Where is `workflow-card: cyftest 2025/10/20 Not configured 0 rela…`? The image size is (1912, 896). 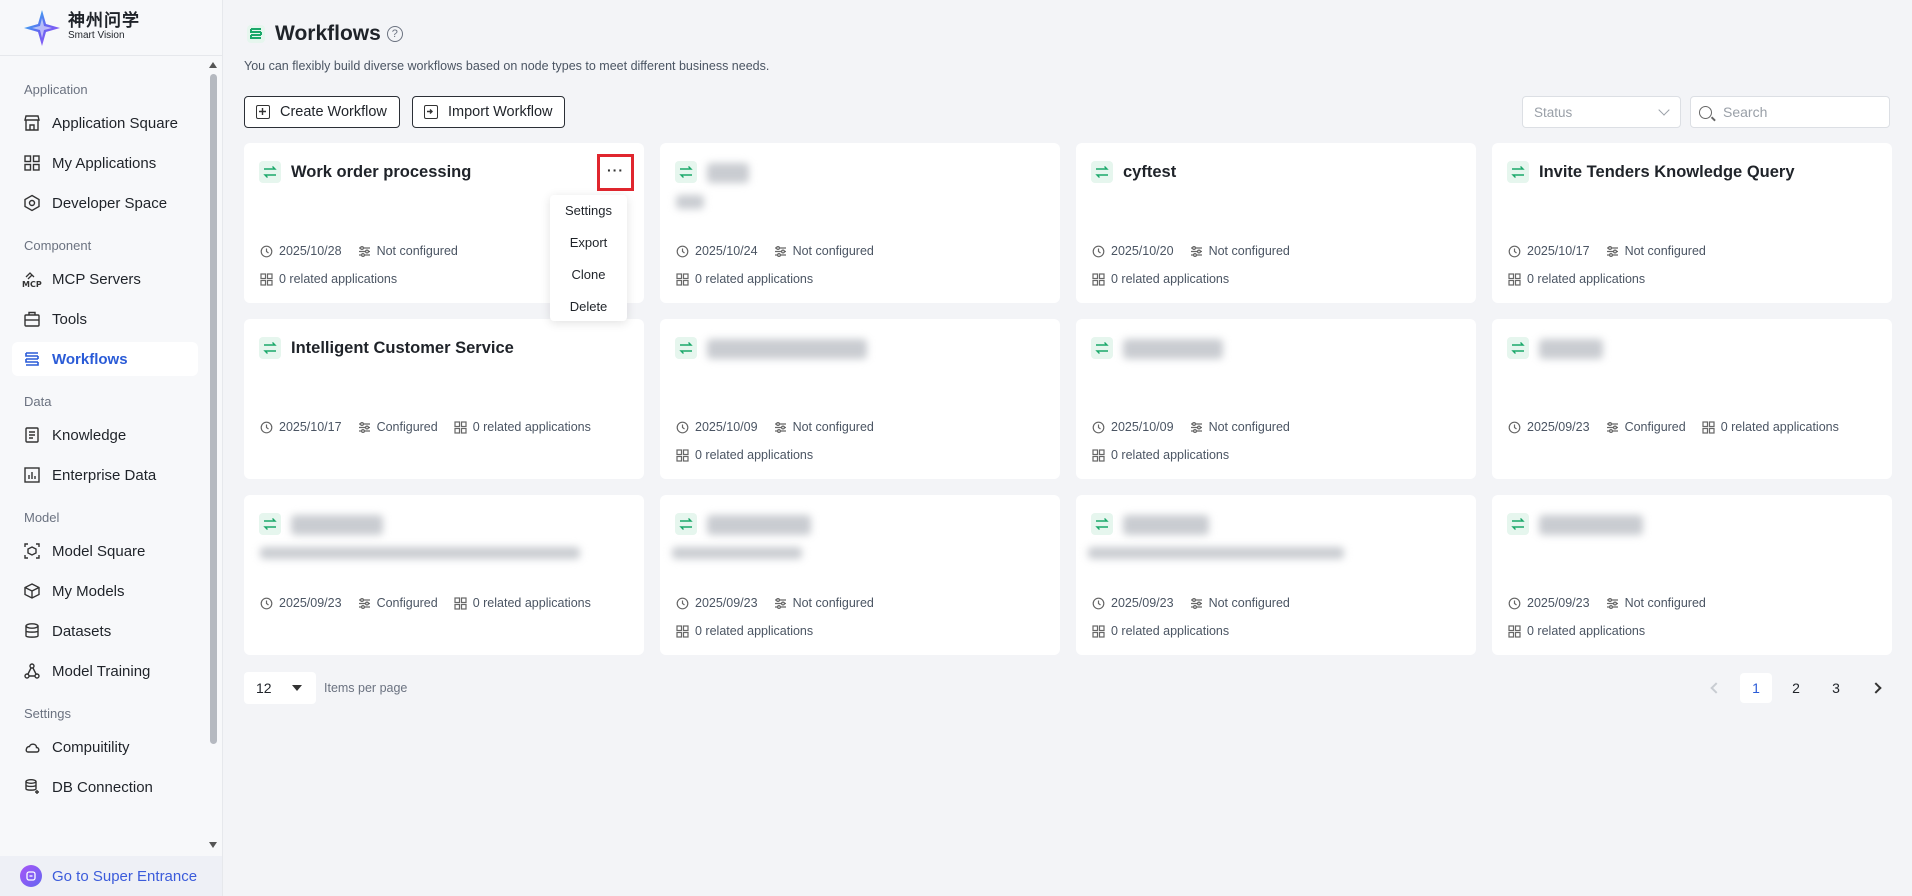
workflow-card: cyftest 2025/10/20 Not configured 0 rela… is located at coordinates (1276, 223).